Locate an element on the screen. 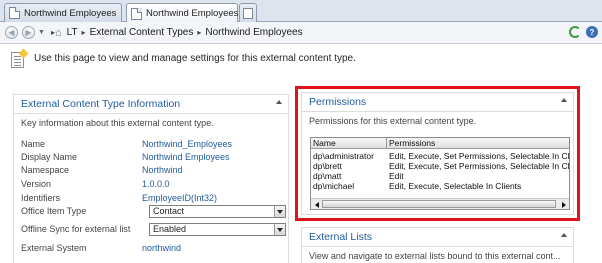 The width and height of the screenshot is (602, 263). history-dropdown-icon: ▼ is located at coordinates (41, 32).